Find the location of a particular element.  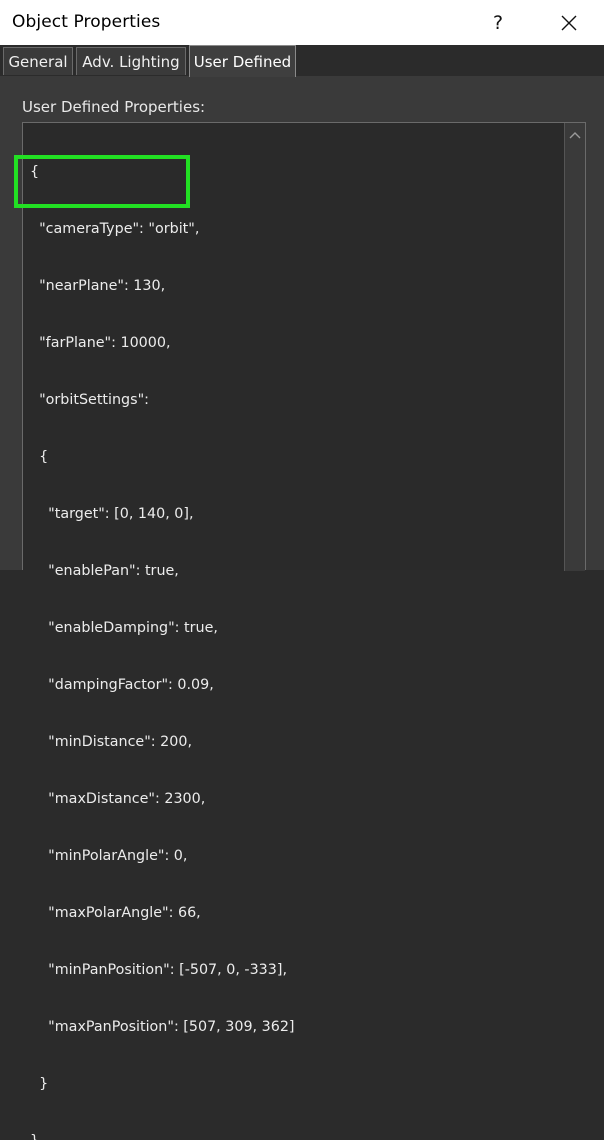

tab-user-defined: User Defined is located at coordinates (242, 61).